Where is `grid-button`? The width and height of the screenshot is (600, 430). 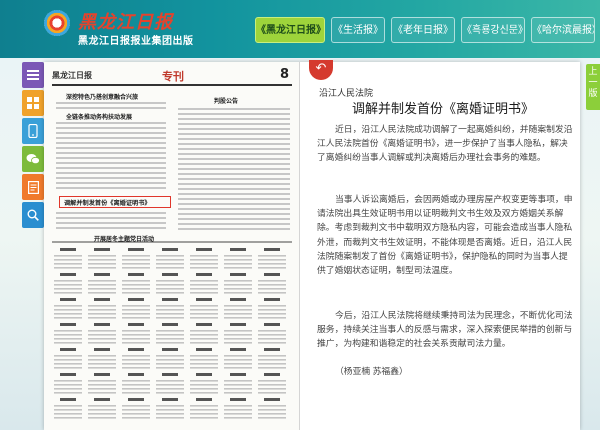
grid-button is located at coordinates (33, 103).